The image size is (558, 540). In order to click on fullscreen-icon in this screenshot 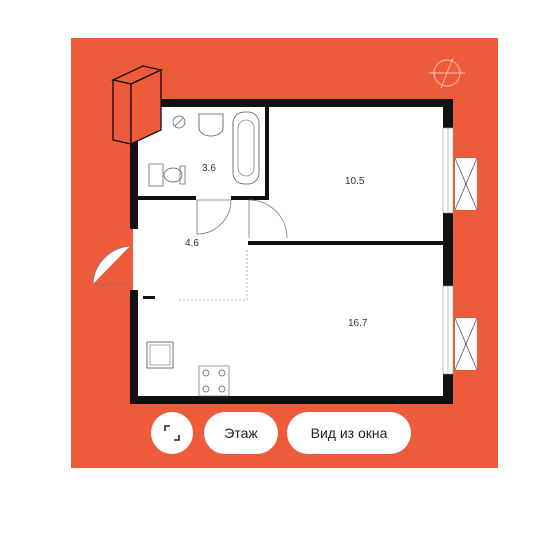, I will do `click(172, 433)`.